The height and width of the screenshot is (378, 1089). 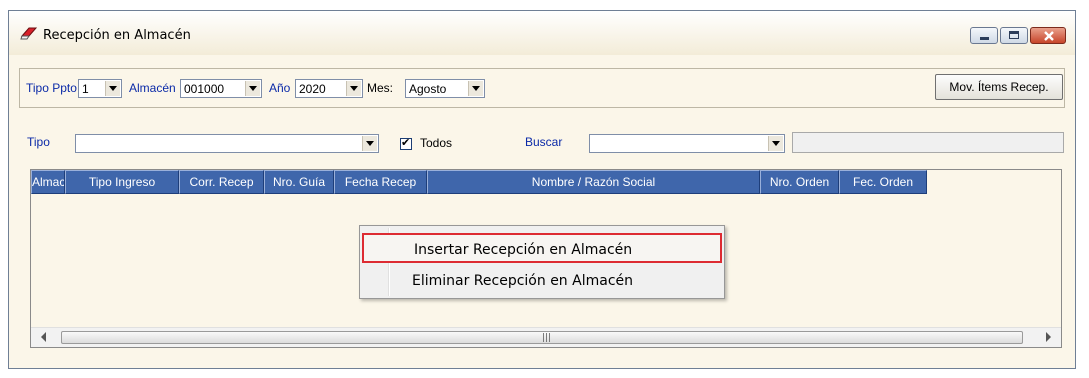 What do you see at coordinates (152, 88) in the screenshot?
I see `almacen-label: Almacén` at bounding box center [152, 88].